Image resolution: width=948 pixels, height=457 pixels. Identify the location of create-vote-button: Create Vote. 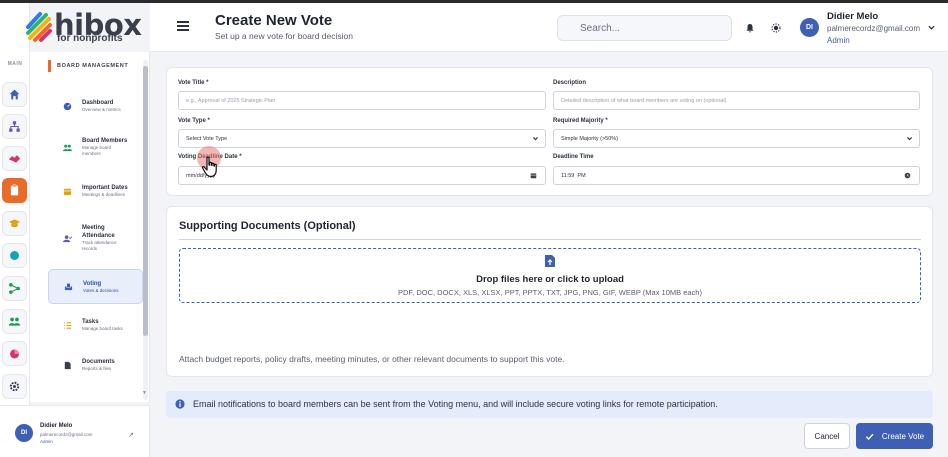
(894, 436).